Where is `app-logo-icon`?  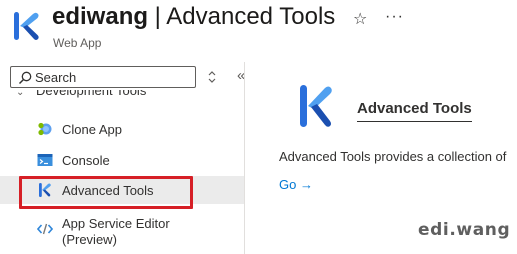
app-logo-icon is located at coordinates (26, 26).